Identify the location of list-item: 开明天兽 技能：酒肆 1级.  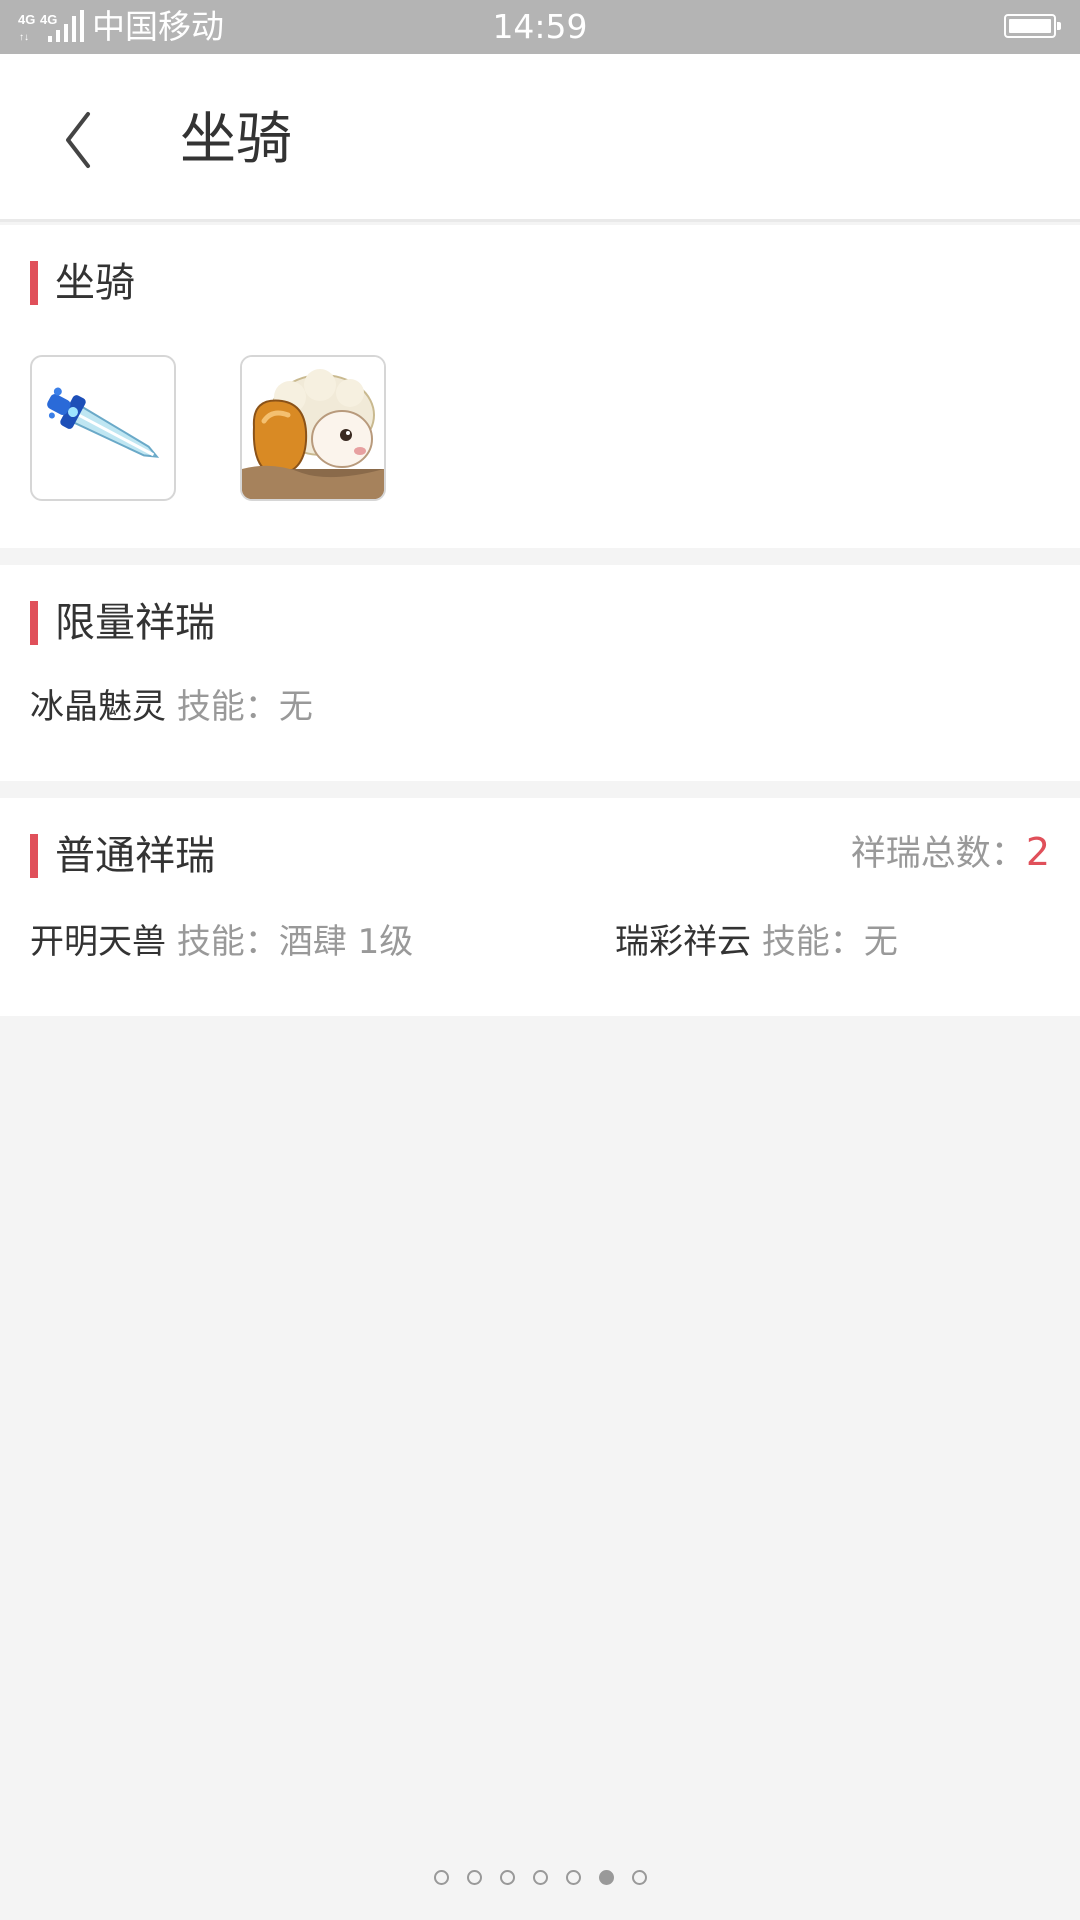
(221, 942).